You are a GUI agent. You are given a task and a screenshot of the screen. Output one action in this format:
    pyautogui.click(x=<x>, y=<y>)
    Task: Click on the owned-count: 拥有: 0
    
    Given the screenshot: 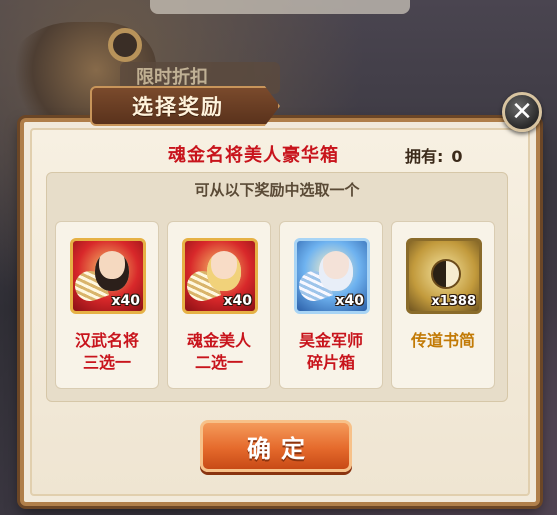 What is the action you would take?
    pyautogui.click(x=434, y=155)
    